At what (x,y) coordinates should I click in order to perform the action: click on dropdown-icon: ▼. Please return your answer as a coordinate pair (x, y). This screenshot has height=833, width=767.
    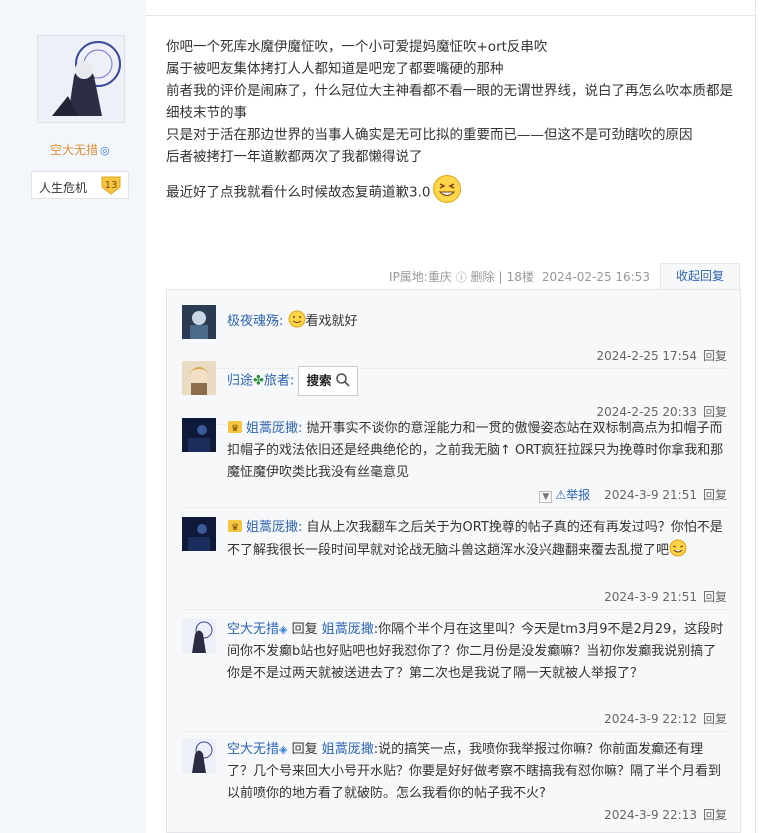
    Looking at the image, I should click on (546, 497).